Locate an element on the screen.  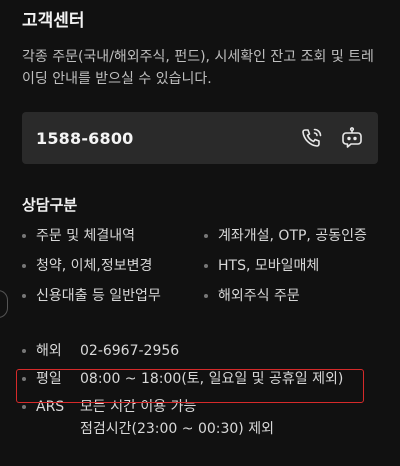
phone-card: 1588-6800 is located at coordinates (200, 138).